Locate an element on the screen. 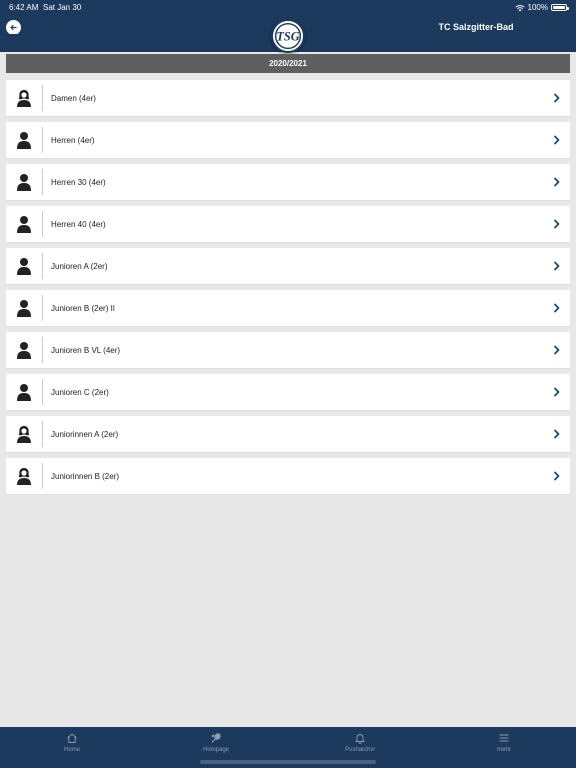  tab-mehr: mehr is located at coordinates (504, 747).